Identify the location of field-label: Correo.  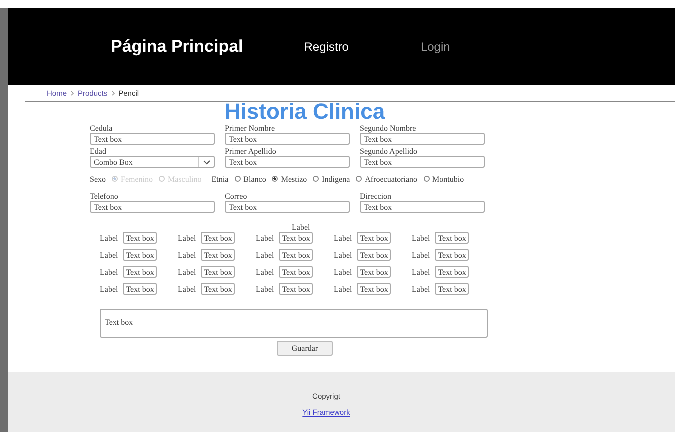
(236, 196).